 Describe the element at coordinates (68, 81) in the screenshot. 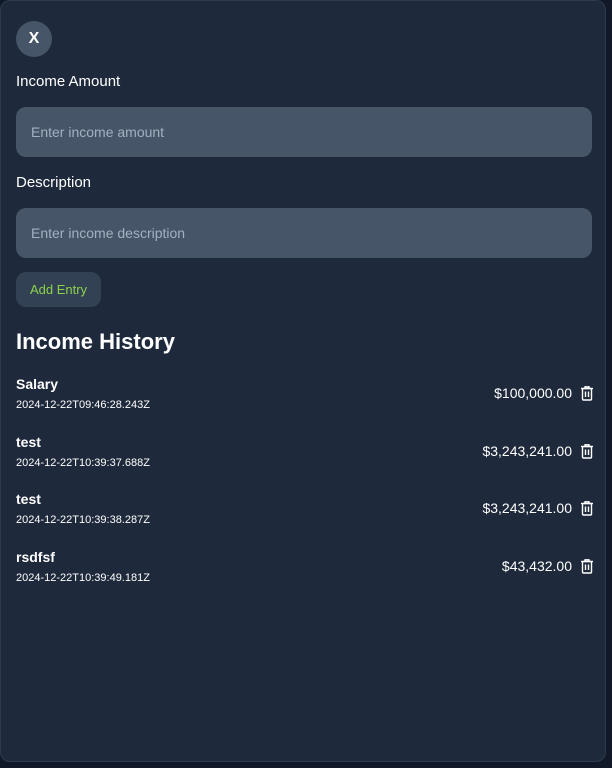

I see `income-amount-label: Income Amount` at that location.